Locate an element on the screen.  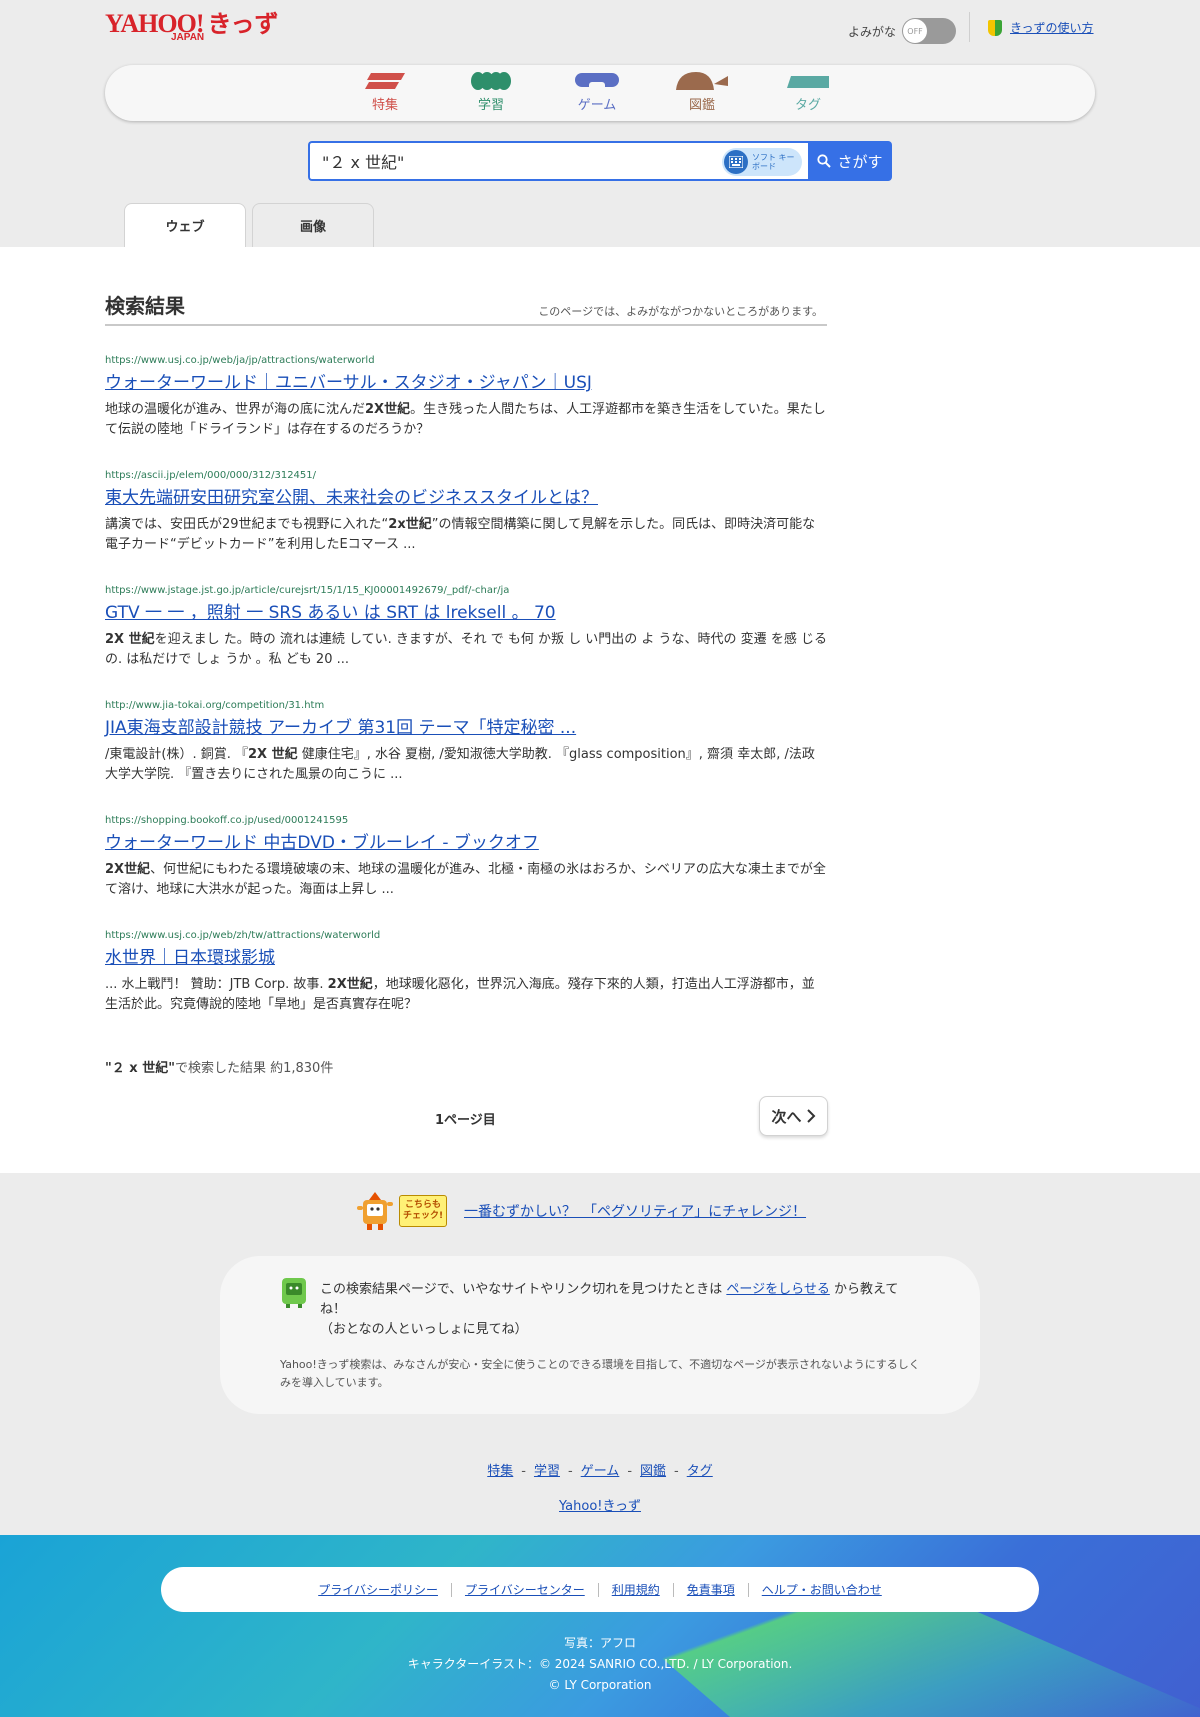
nav-item-tags: タグ is located at coordinates (808, 92).